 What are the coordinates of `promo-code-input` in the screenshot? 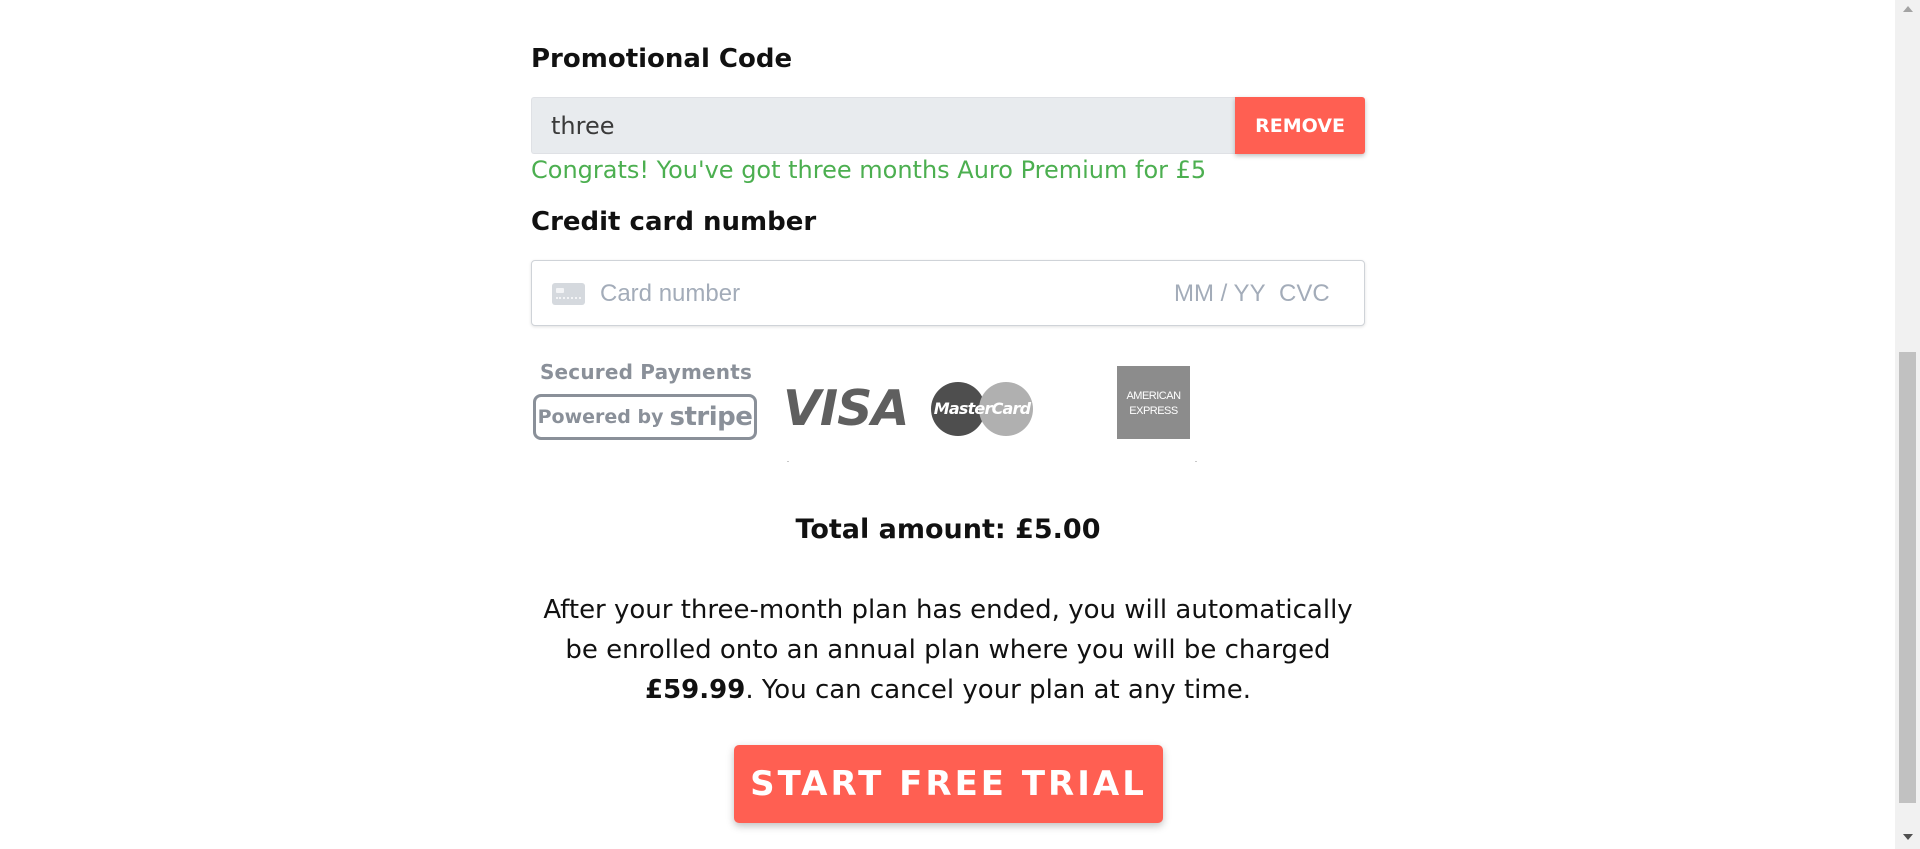 It's located at (883, 125).